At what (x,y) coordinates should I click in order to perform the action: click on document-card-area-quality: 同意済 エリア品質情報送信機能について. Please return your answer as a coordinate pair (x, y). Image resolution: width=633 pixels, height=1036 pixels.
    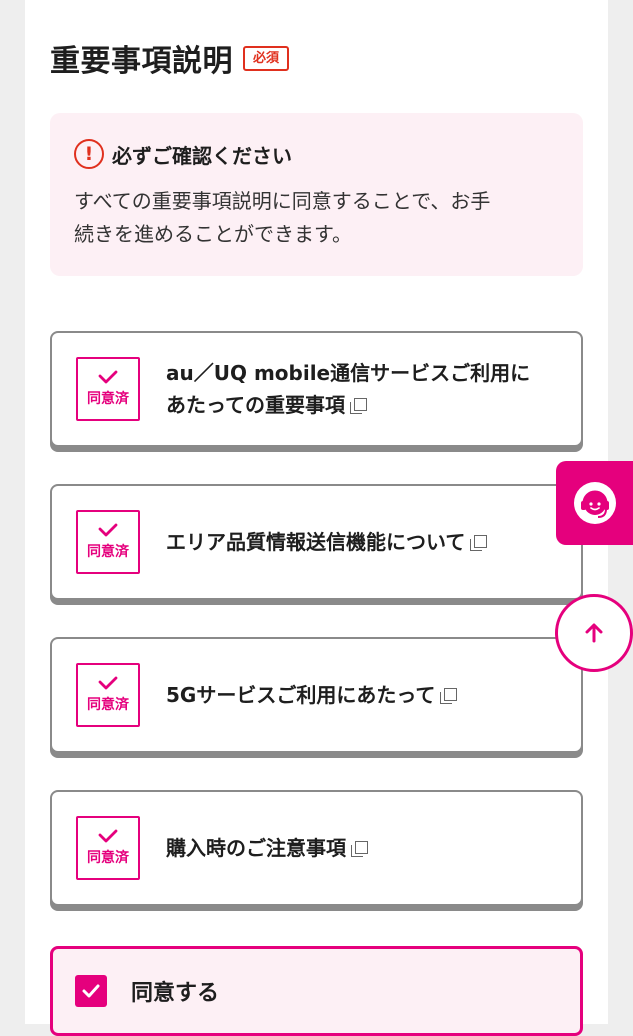
    Looking at the image, I should click on (316, 542).